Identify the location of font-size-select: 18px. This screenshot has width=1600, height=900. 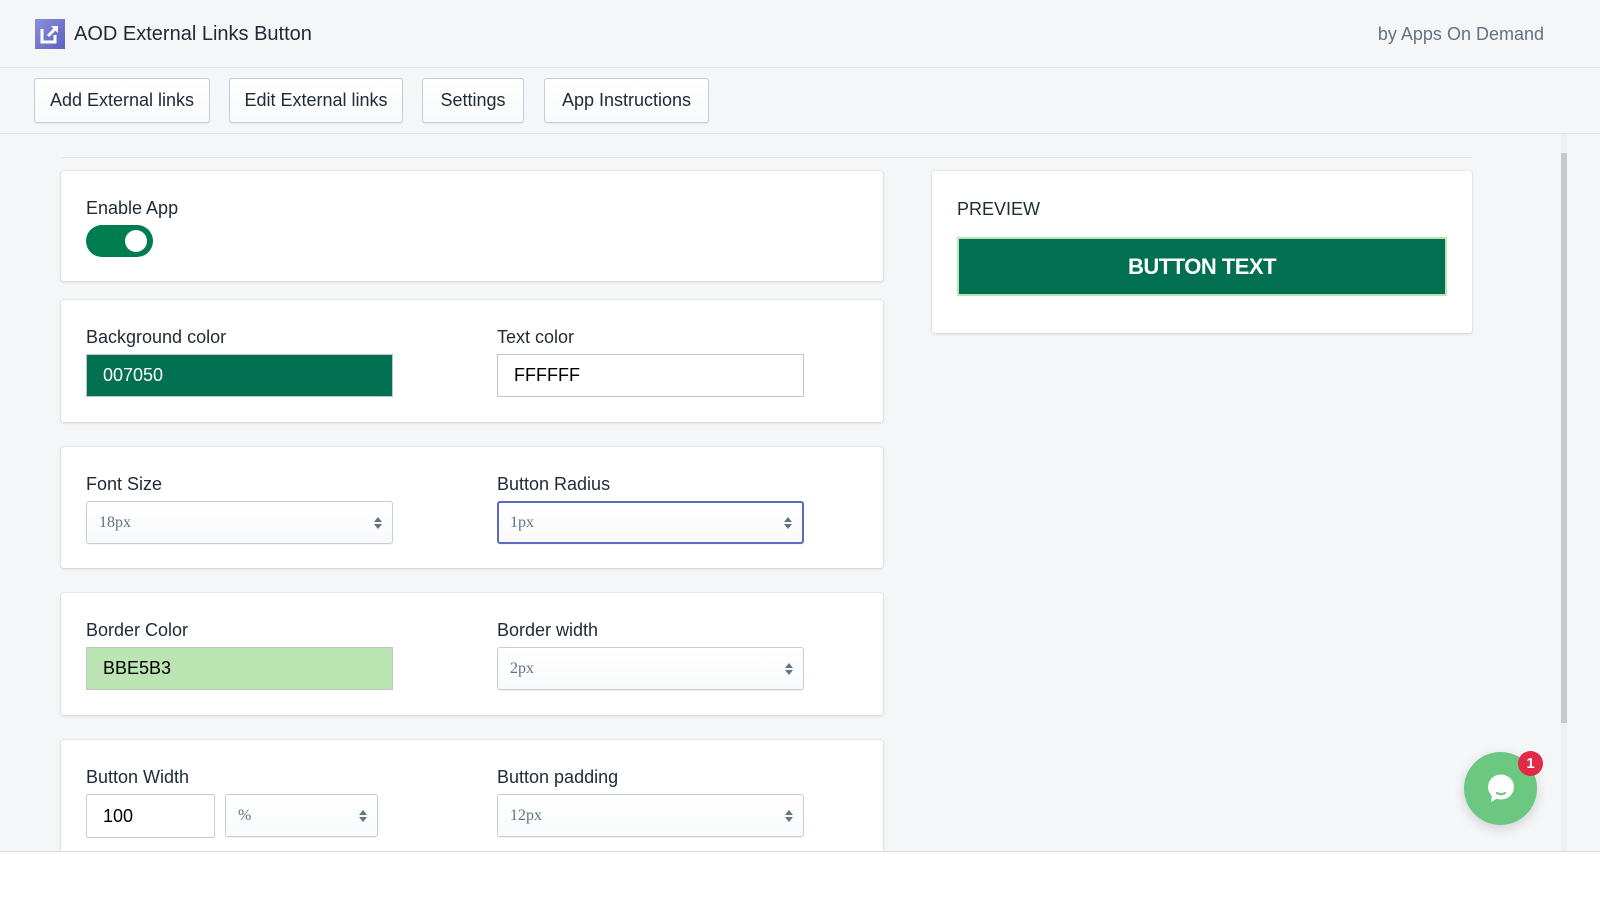
(239, 522).